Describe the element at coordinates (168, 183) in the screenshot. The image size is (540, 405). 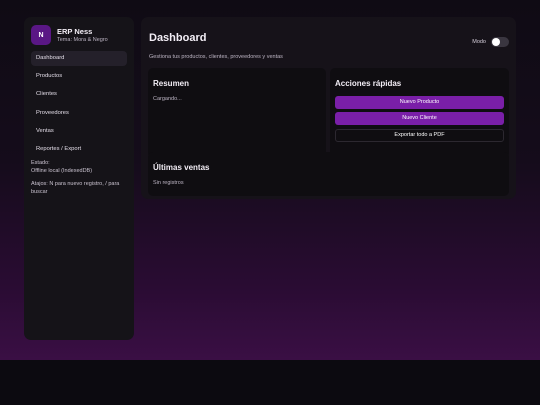
I see `recent-sales-empty: Sin registros` at that location.